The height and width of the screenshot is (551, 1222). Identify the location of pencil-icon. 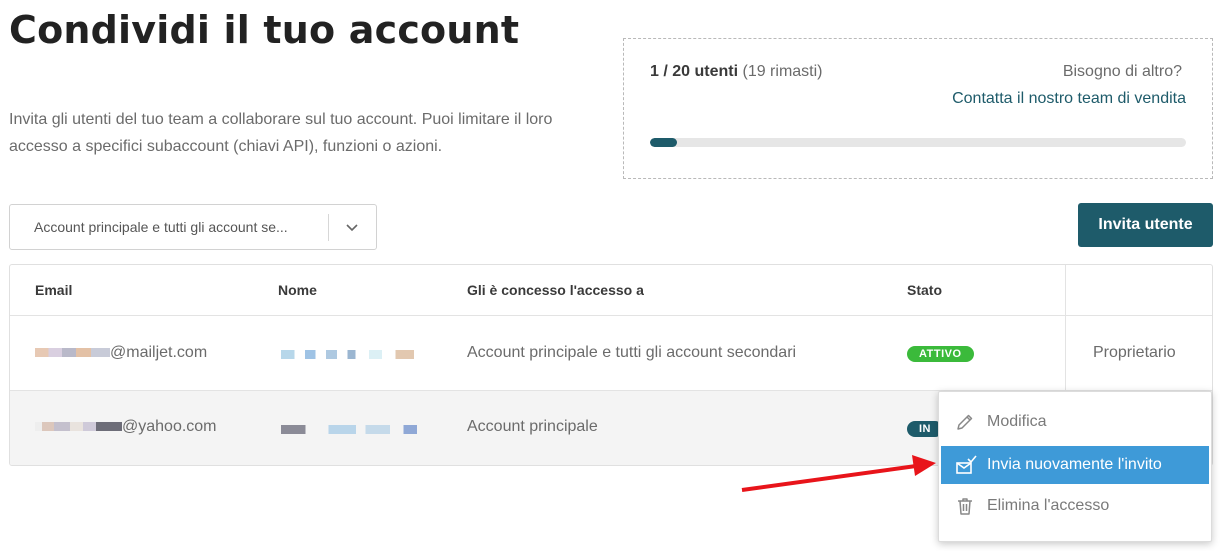
(965, 422).